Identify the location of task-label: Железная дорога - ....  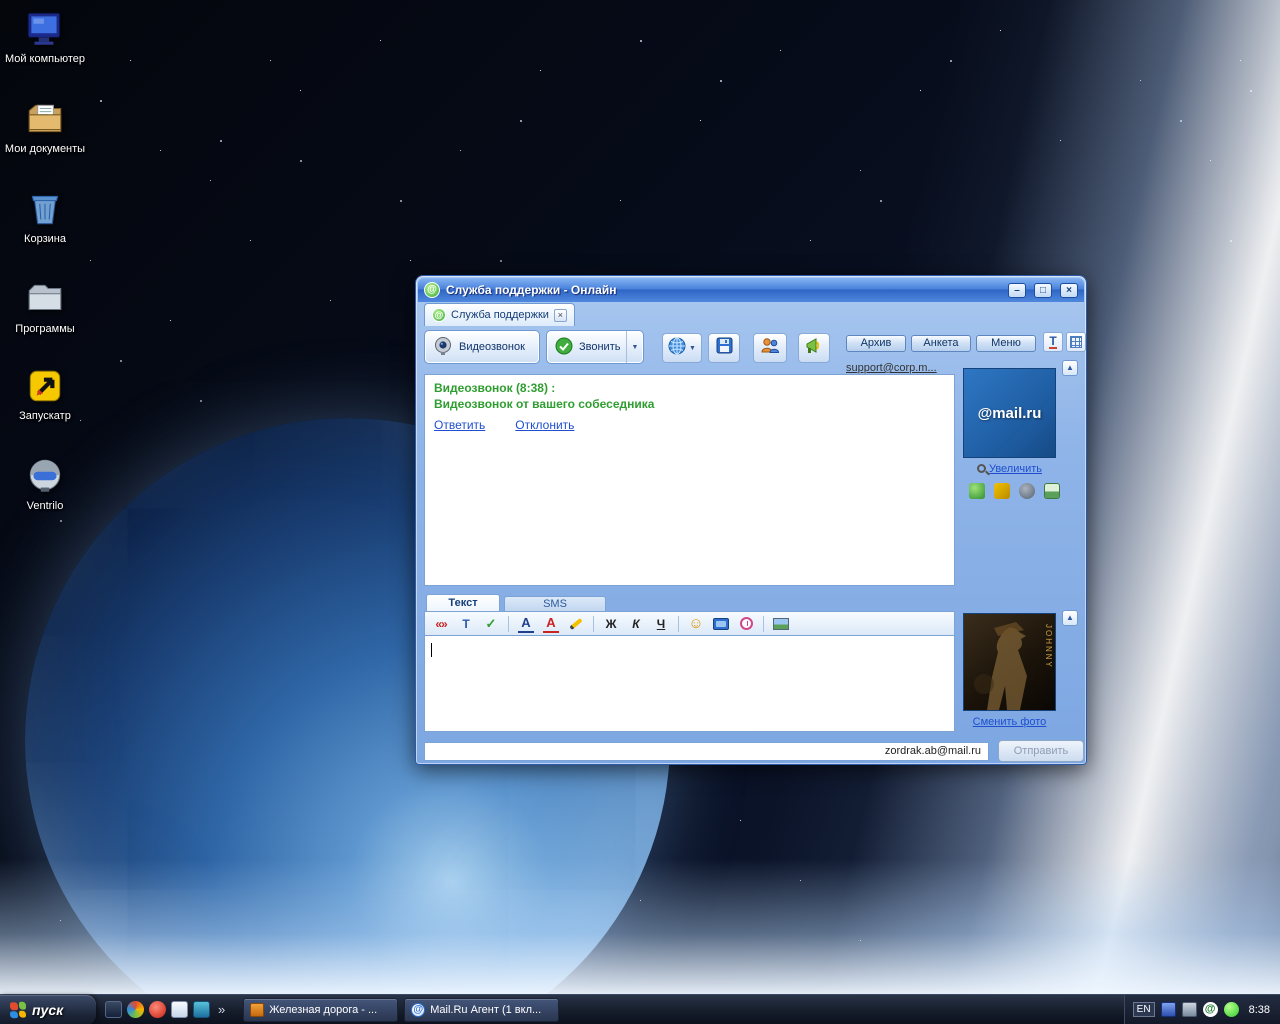
(323, 1009).